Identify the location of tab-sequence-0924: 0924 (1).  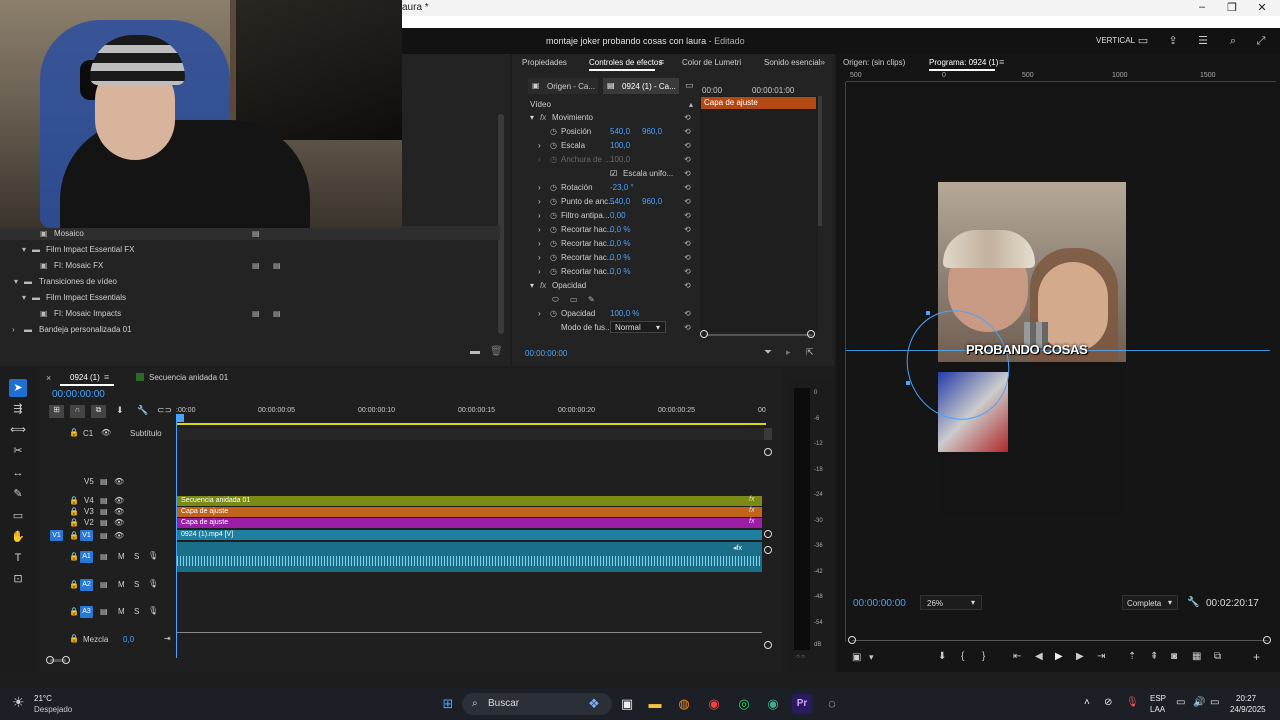
(85, 377).